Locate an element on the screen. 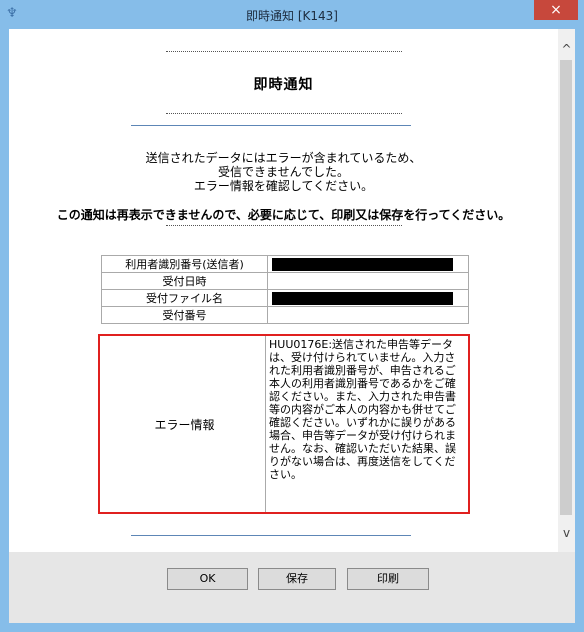 The height and width of the screenshot is (632, 584). redisplay-warning: この通知は再表示できませんので、必要に応じて、印刷又は保存を行ってください。 is located at coordinates (283, 215).